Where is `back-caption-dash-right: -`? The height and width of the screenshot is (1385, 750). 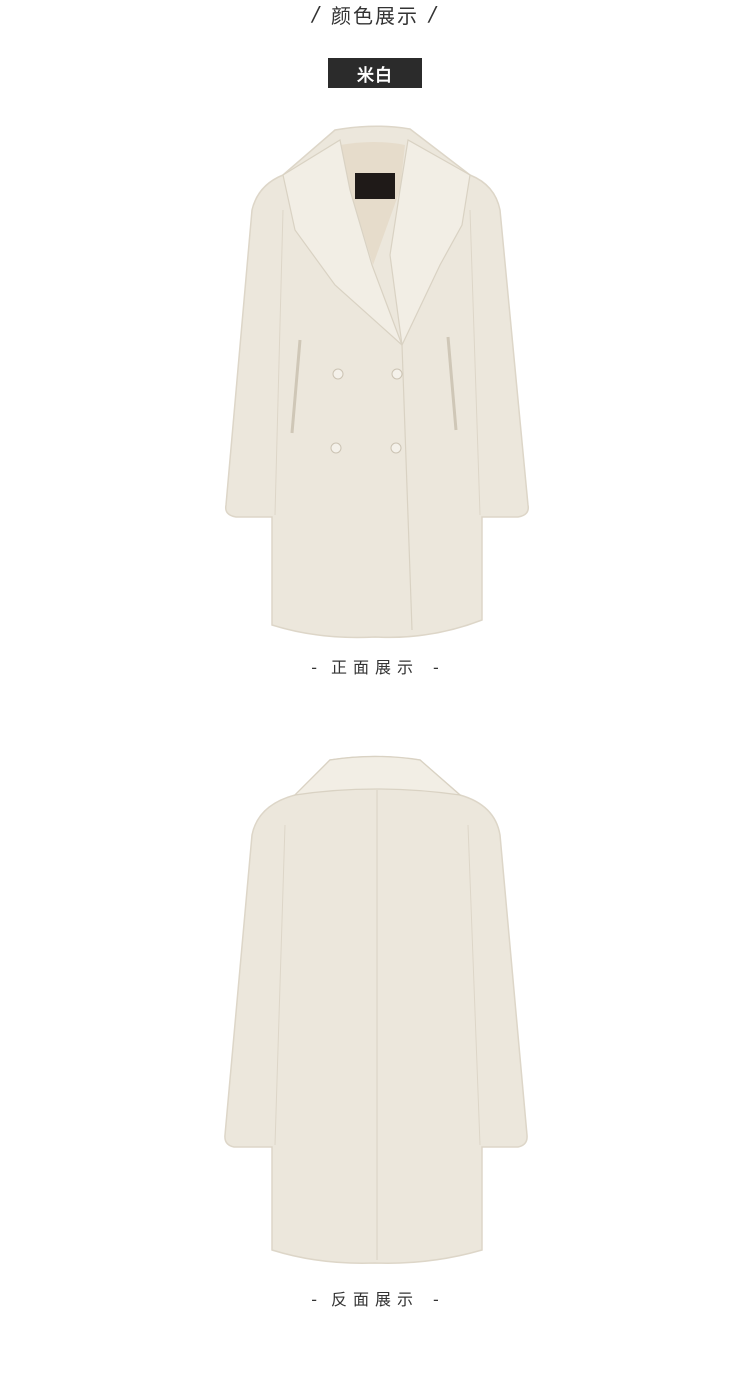
back-caption-dash-right: - is located at coordinates (436, 1299).